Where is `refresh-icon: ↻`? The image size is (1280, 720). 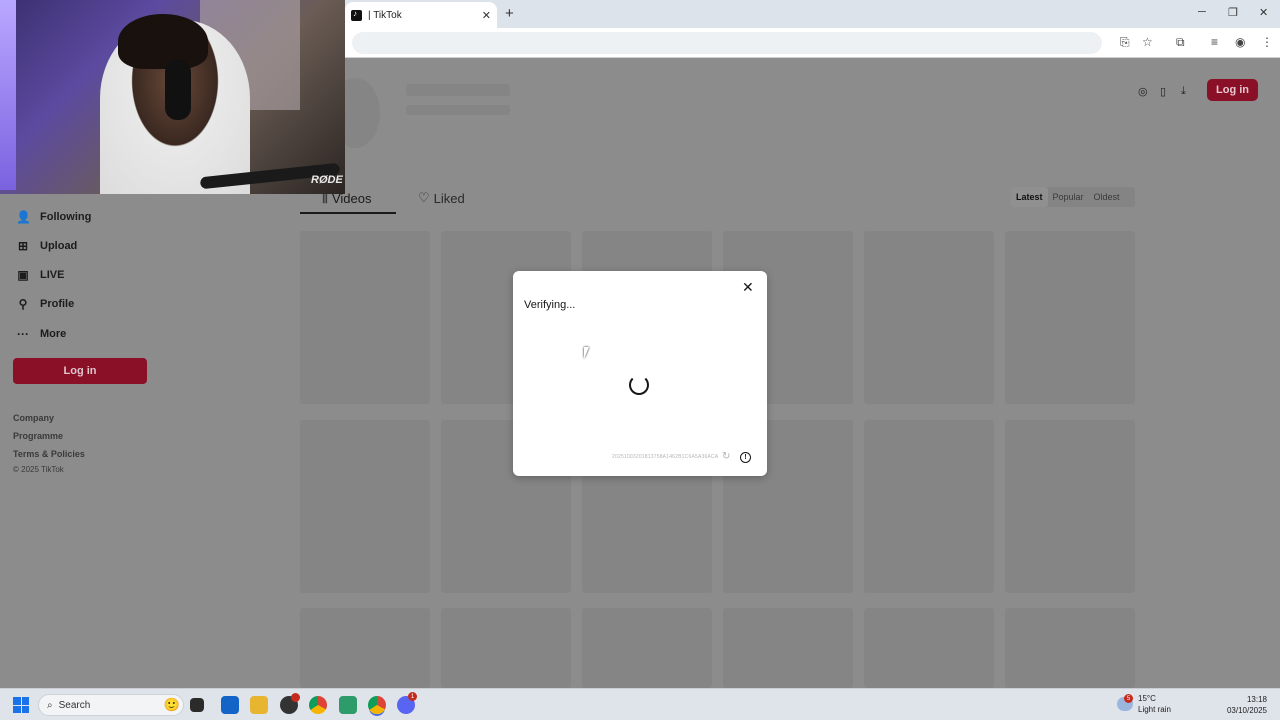 refresh-icon: ↻ is located at coordinates (726, 456).